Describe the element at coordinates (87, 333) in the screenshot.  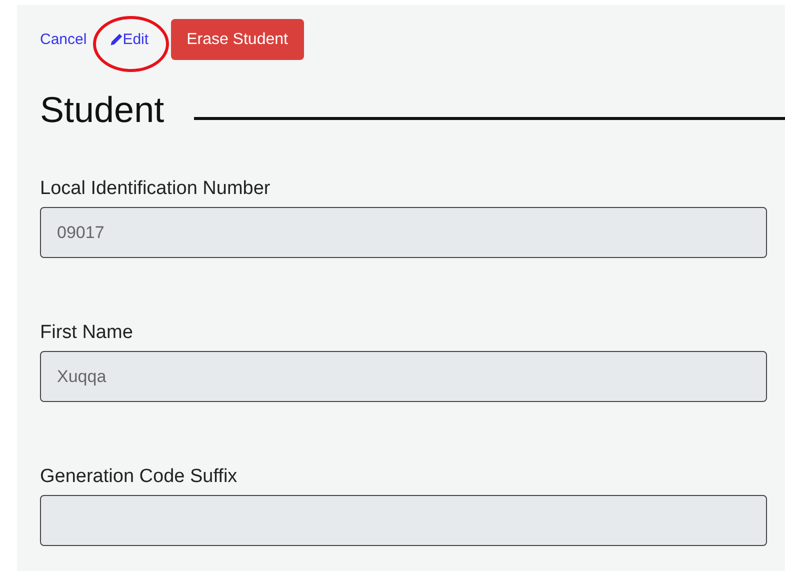
I see `field-label: First Name` at that location.